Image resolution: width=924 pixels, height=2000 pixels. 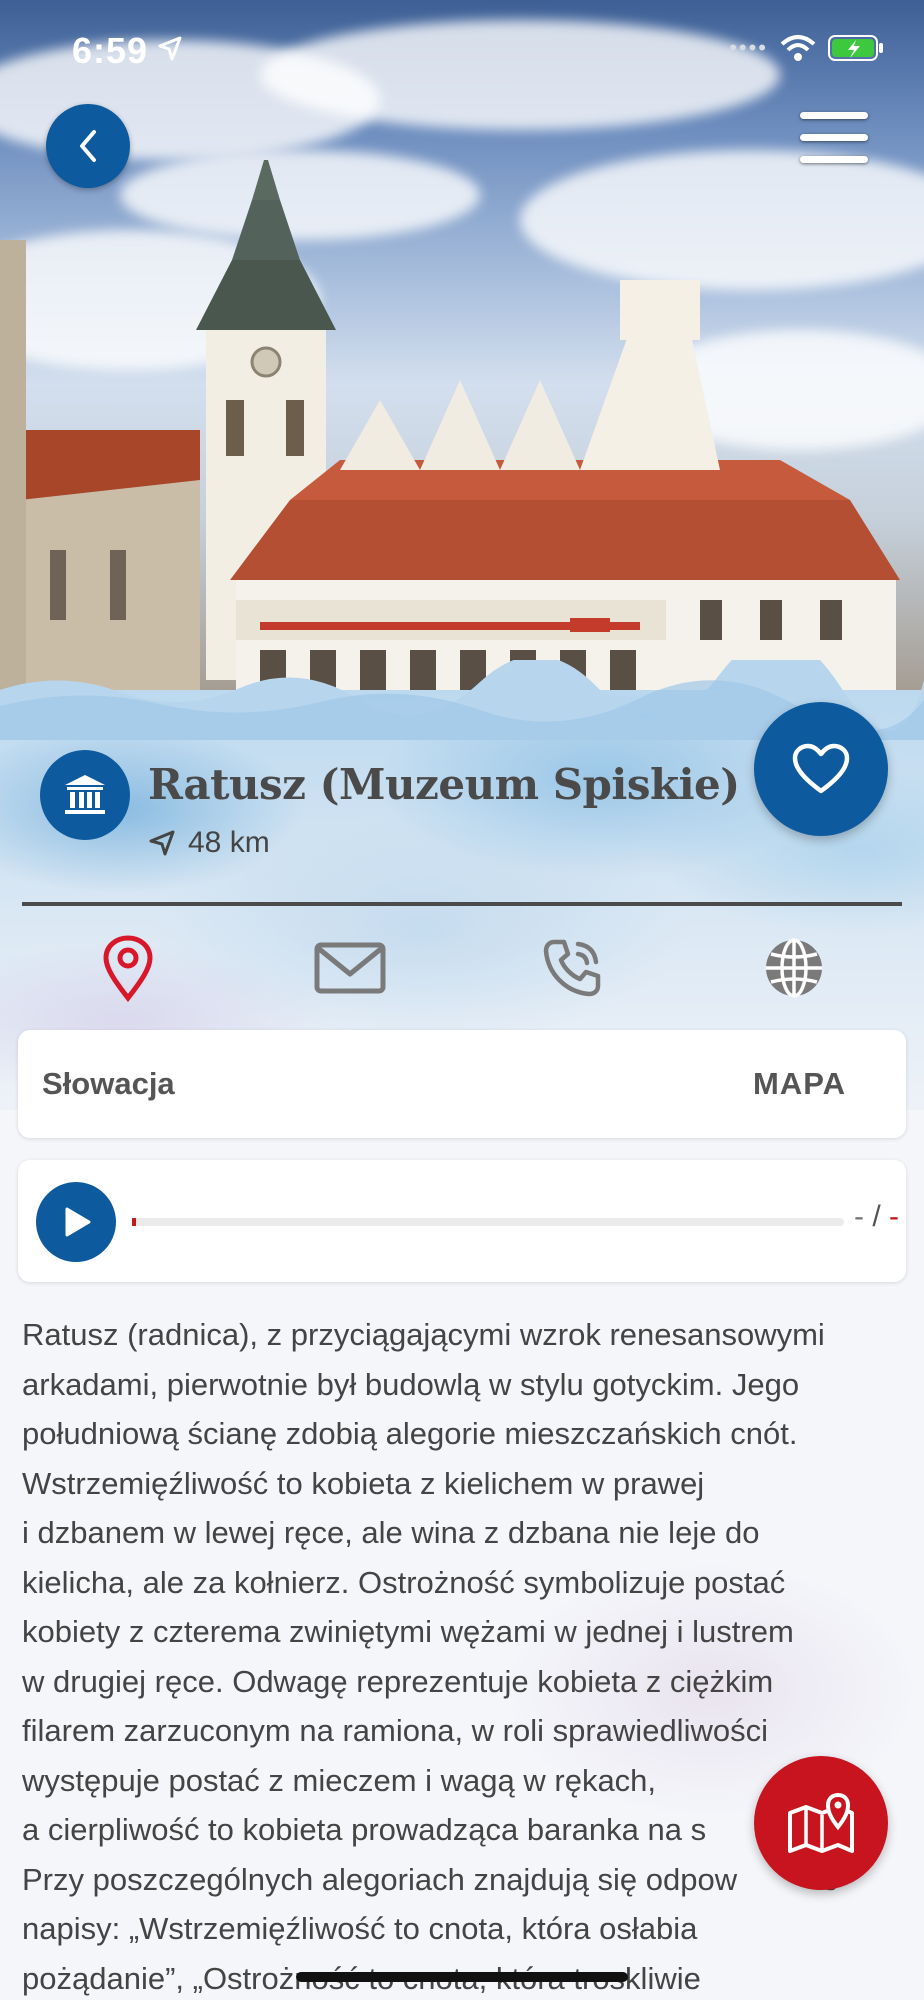 I want to click on email-button, so click(x=350, y=968).